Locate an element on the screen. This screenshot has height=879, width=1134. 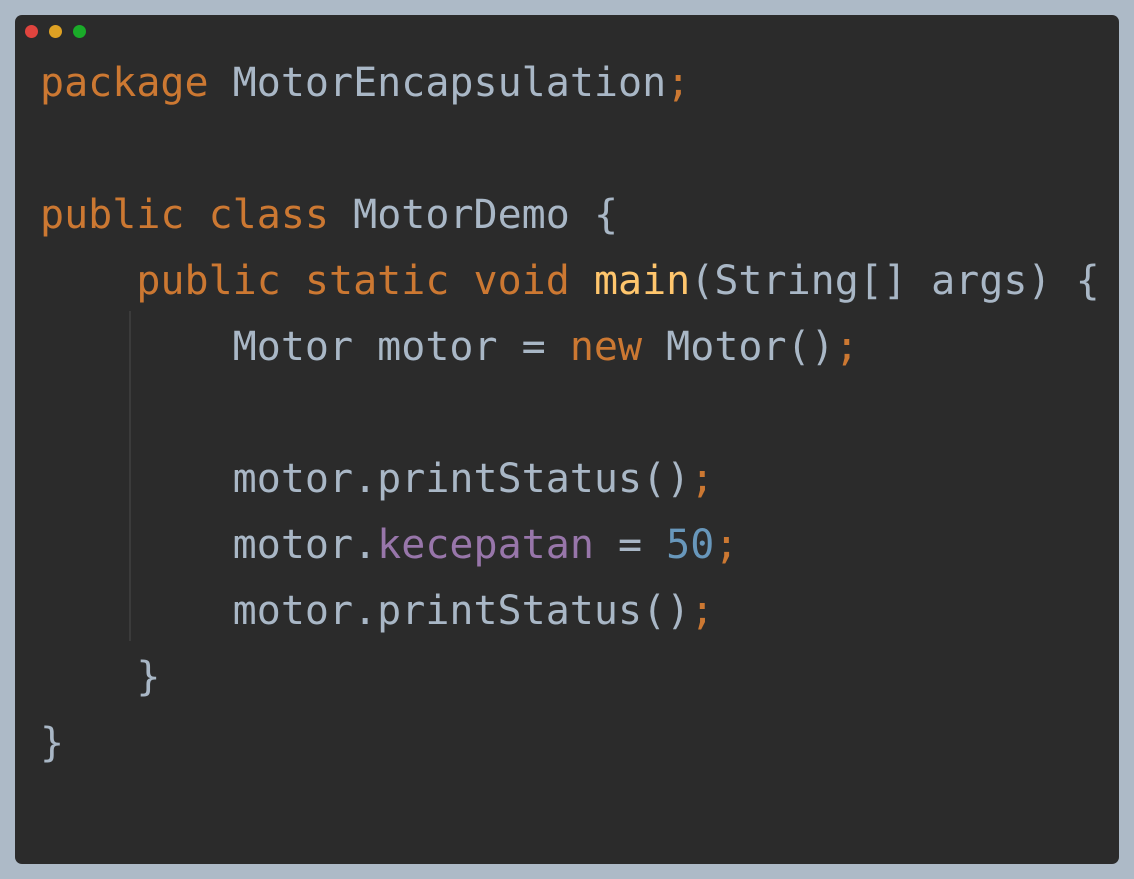
keyword-void: void is located at coordinates (521, 281).